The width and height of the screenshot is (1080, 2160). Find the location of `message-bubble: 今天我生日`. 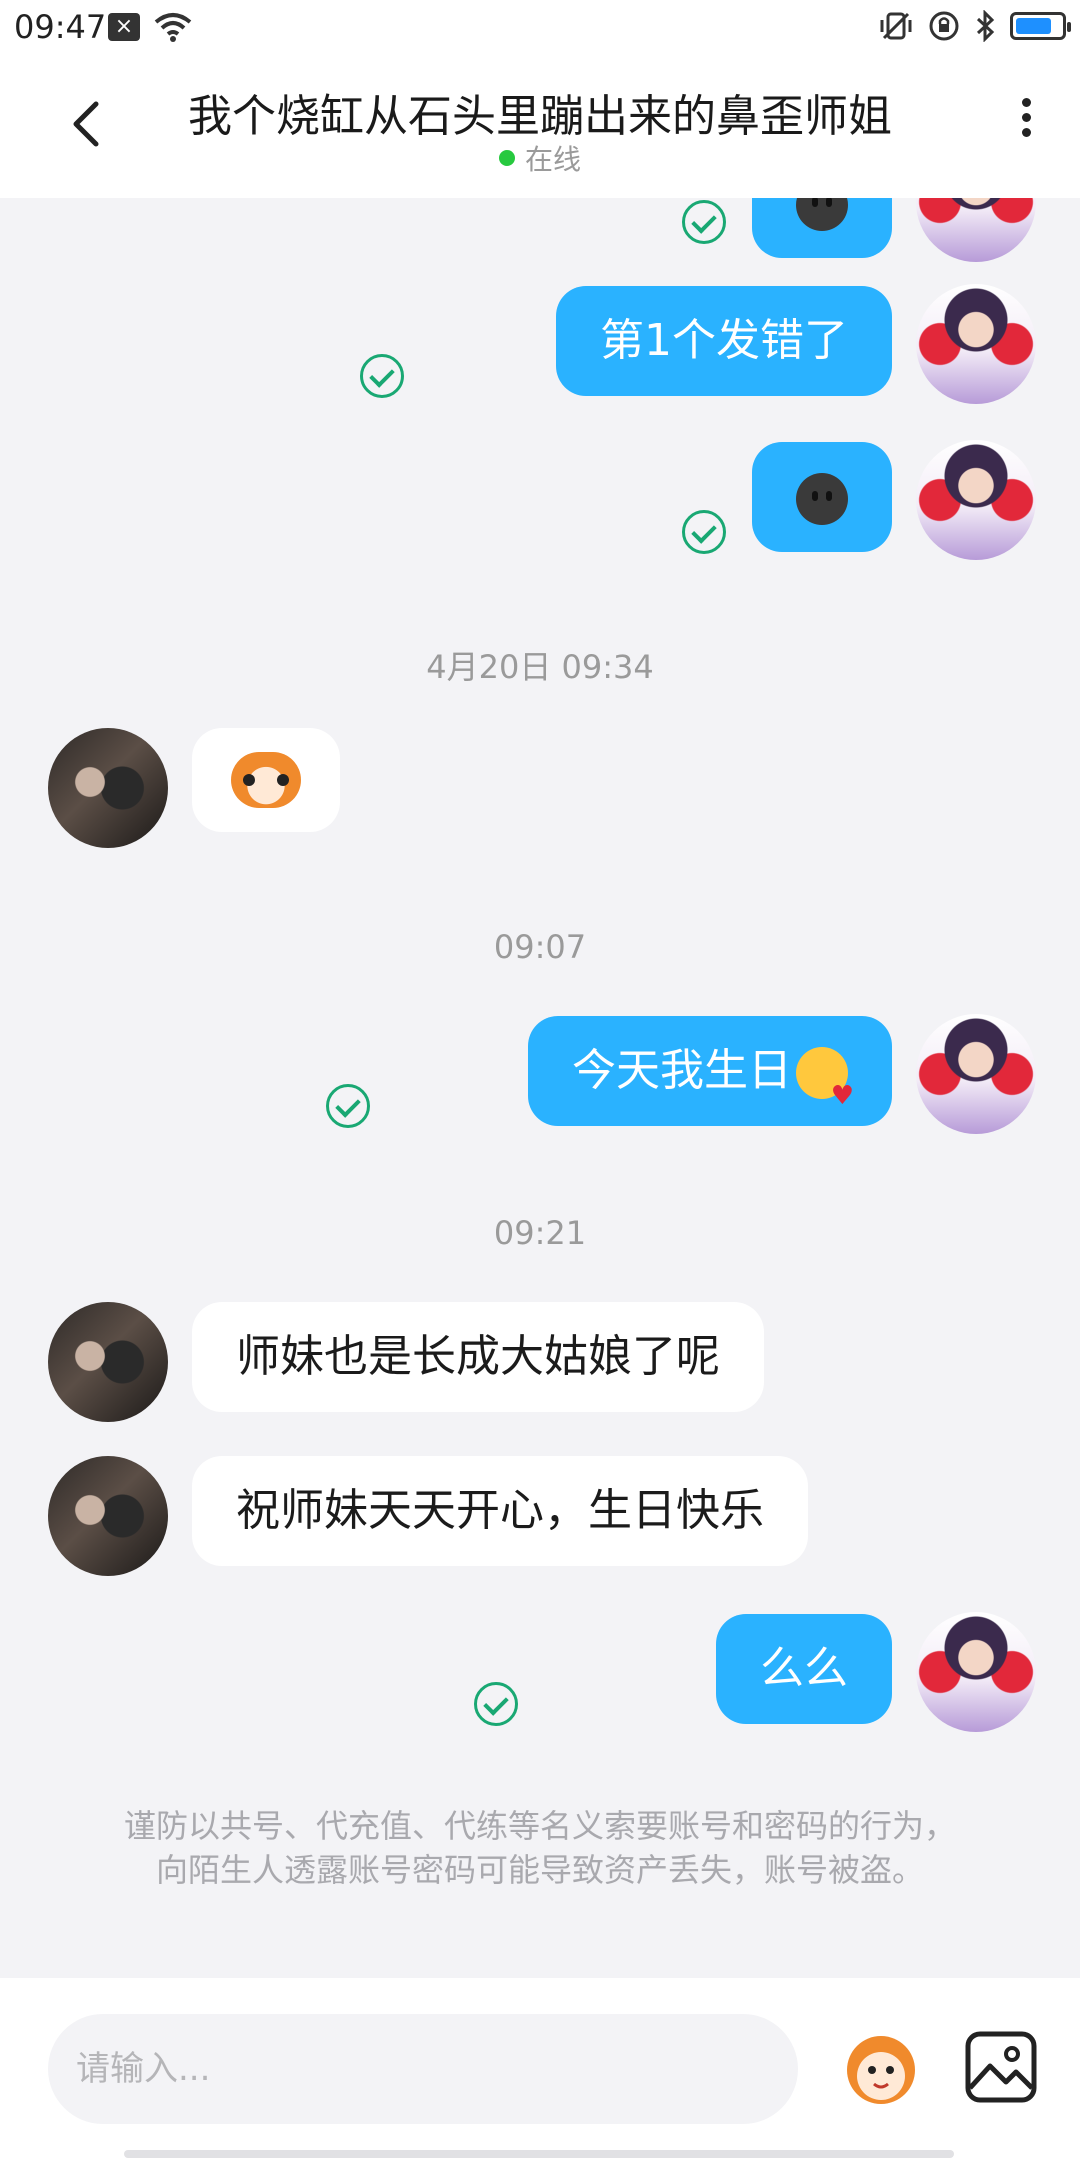

message-bubble: 今天我生日 is located at coordinates (710, 1083).